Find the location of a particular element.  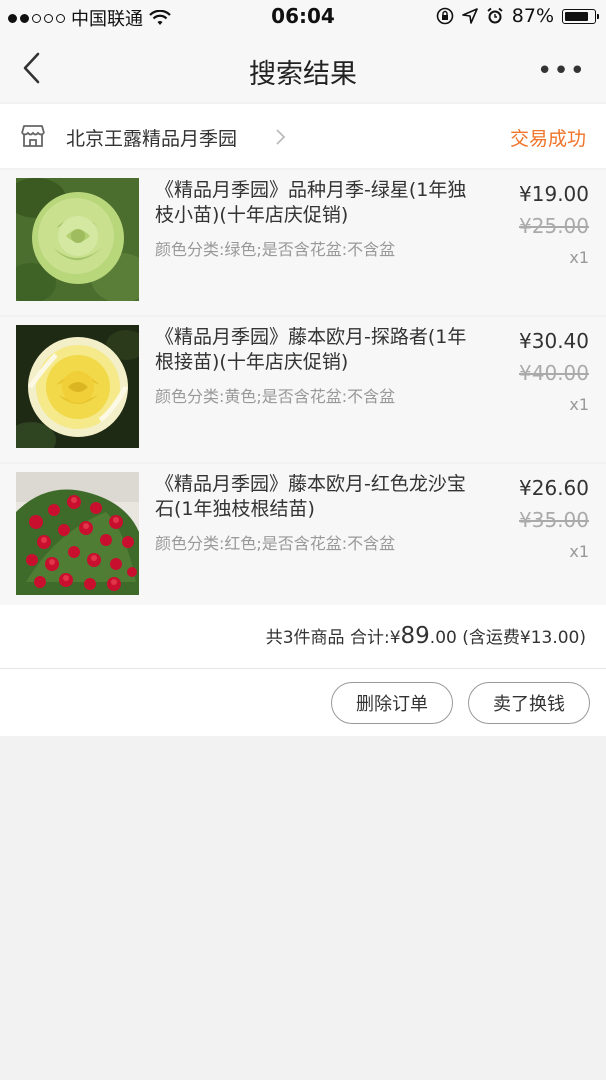

page-title: 搜索结果 is located at coordinates (303, 74).